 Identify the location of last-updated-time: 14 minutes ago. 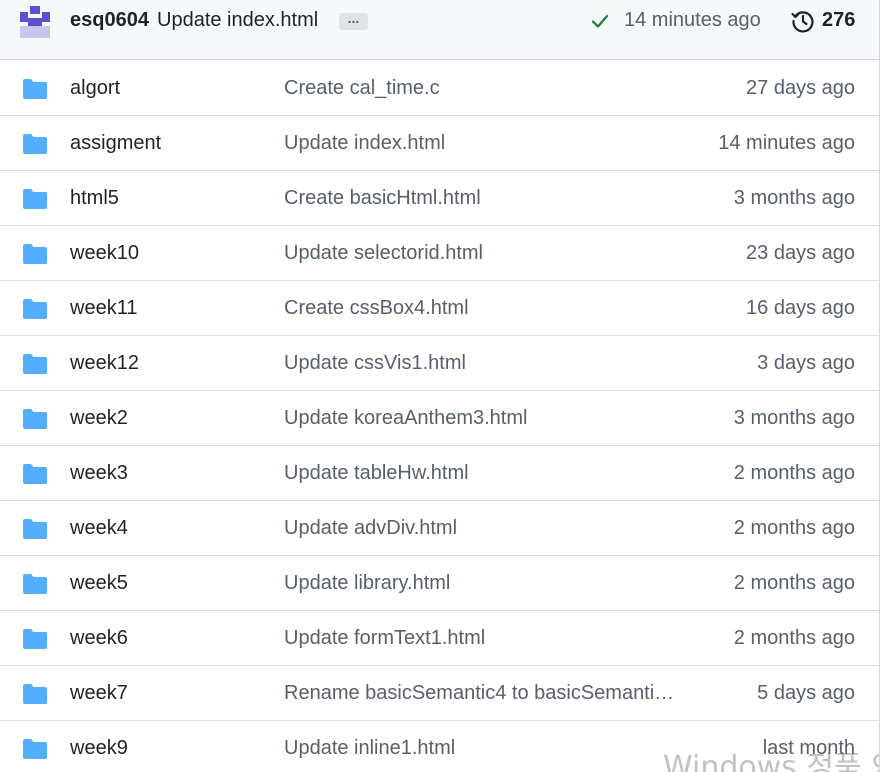
(786, 143).